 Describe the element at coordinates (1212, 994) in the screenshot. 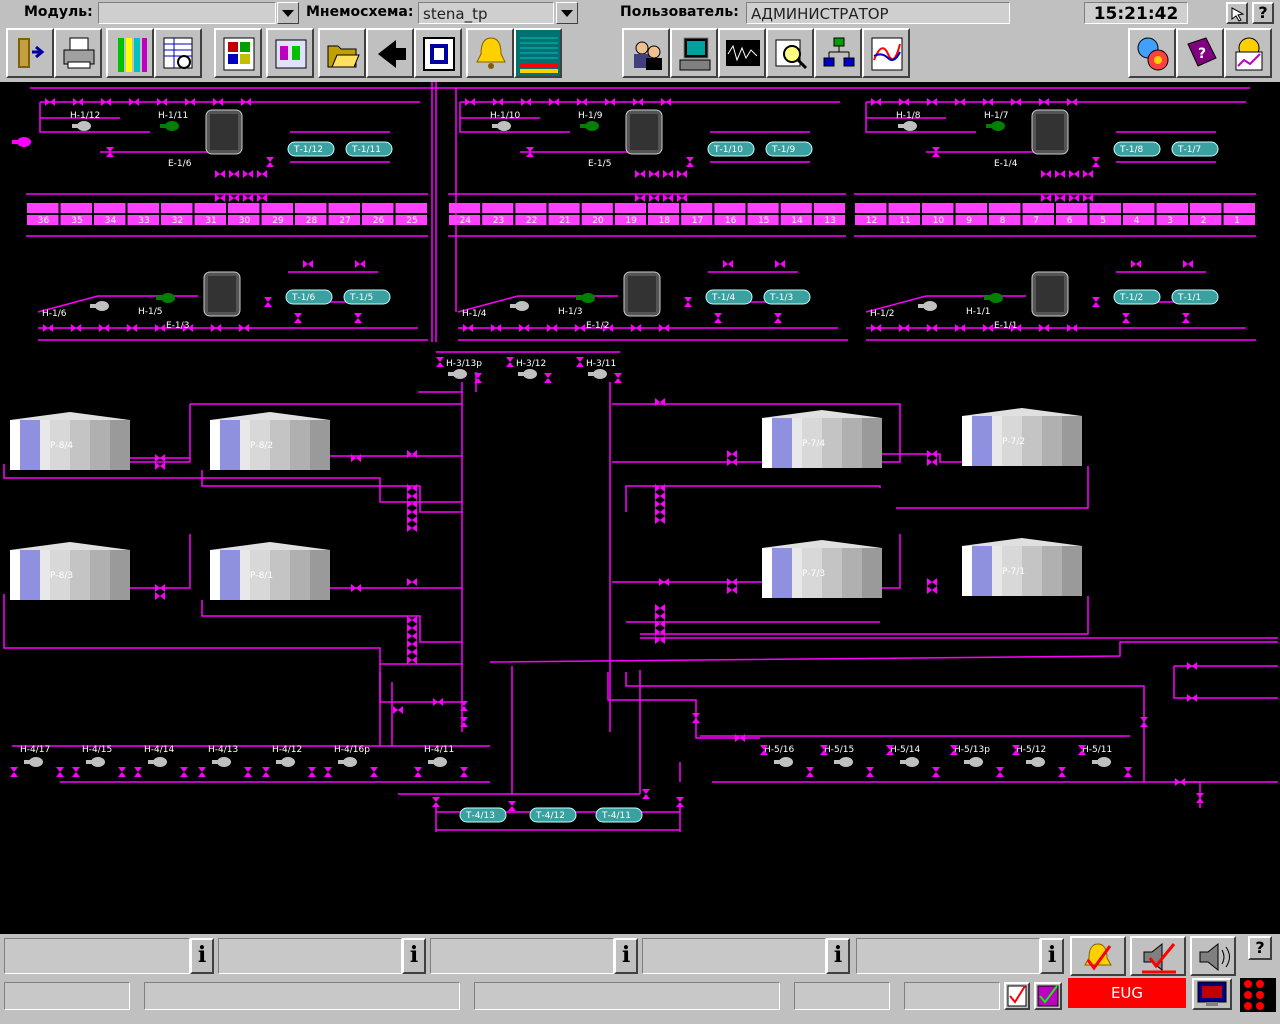

I see `monitor-button` at that location.